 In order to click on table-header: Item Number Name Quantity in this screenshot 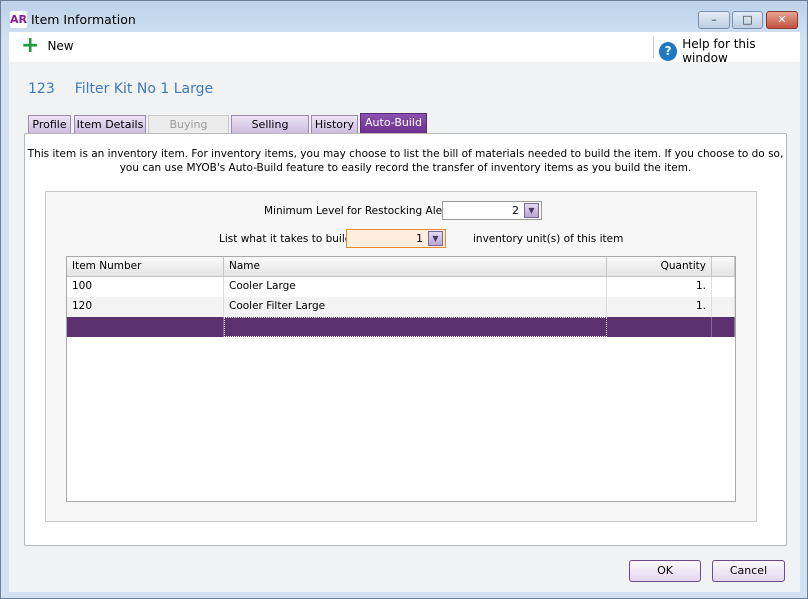, I will do `click(401, 267)`.